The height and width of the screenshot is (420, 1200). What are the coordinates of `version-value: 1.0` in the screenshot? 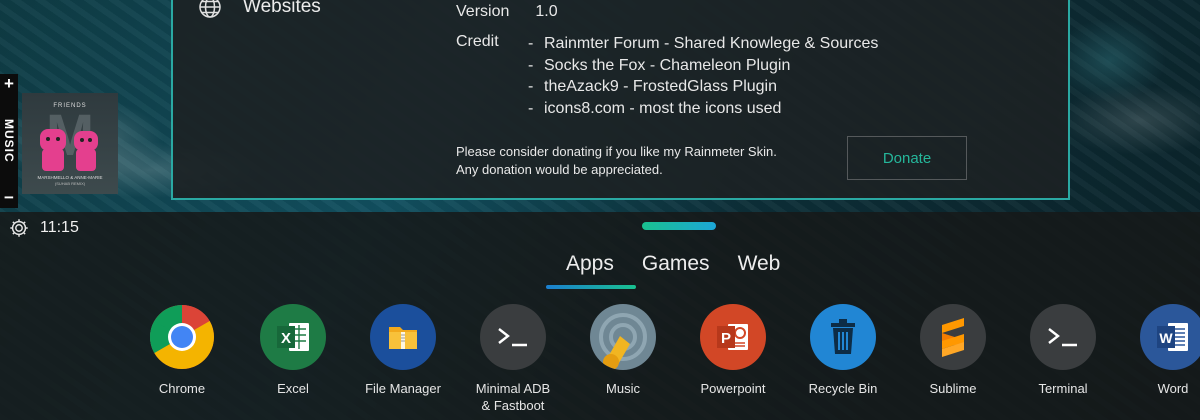 It's located at (546, 11).